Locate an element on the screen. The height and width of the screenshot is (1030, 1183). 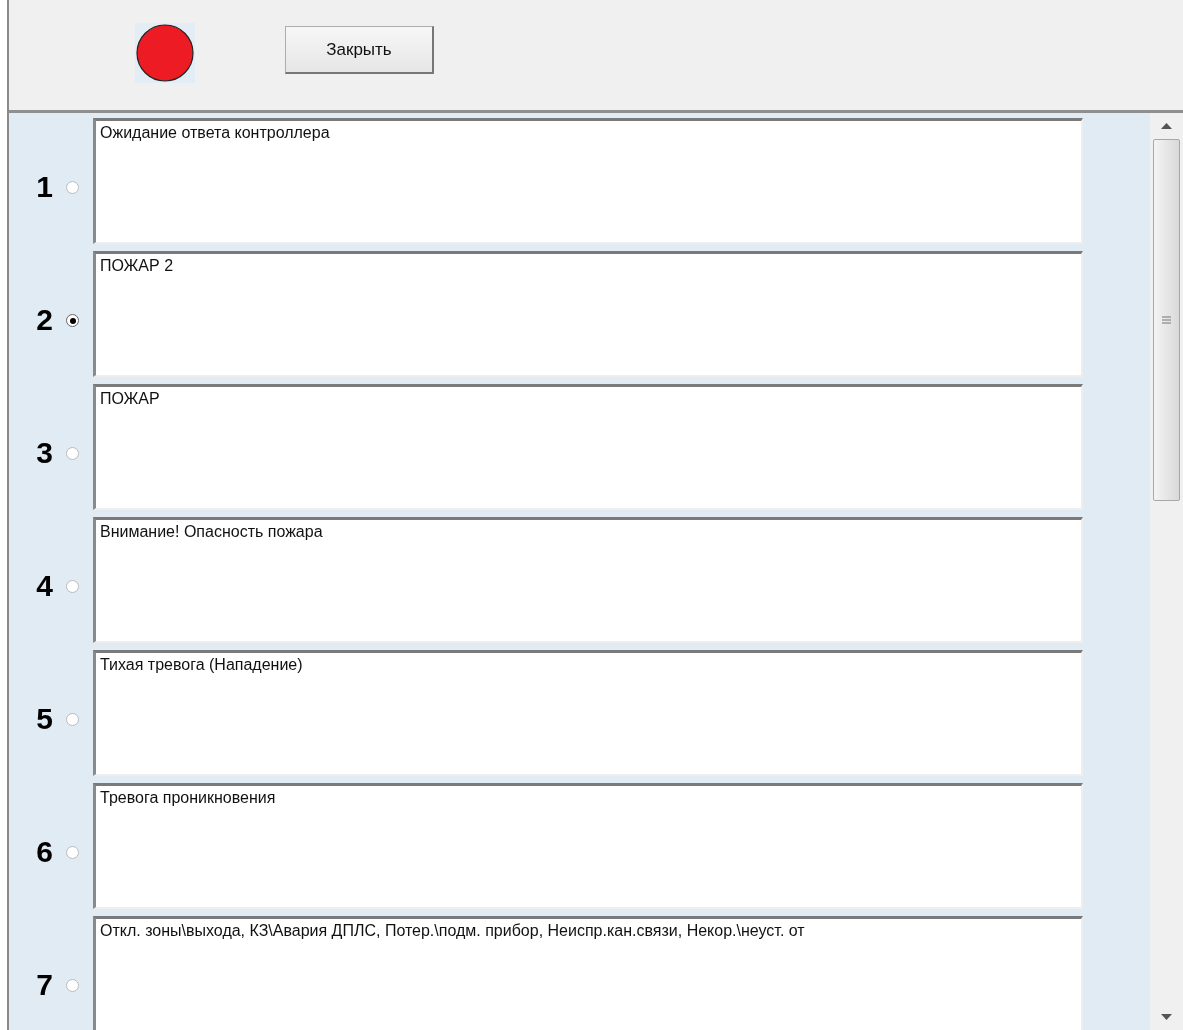
message-field: Внимание! Опасность пожара is located at coordinates (588, 580).